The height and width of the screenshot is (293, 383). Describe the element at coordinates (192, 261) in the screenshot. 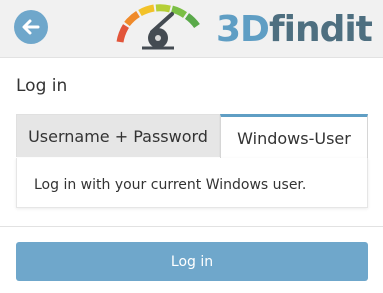

I see `login-button: Log in` at that location.